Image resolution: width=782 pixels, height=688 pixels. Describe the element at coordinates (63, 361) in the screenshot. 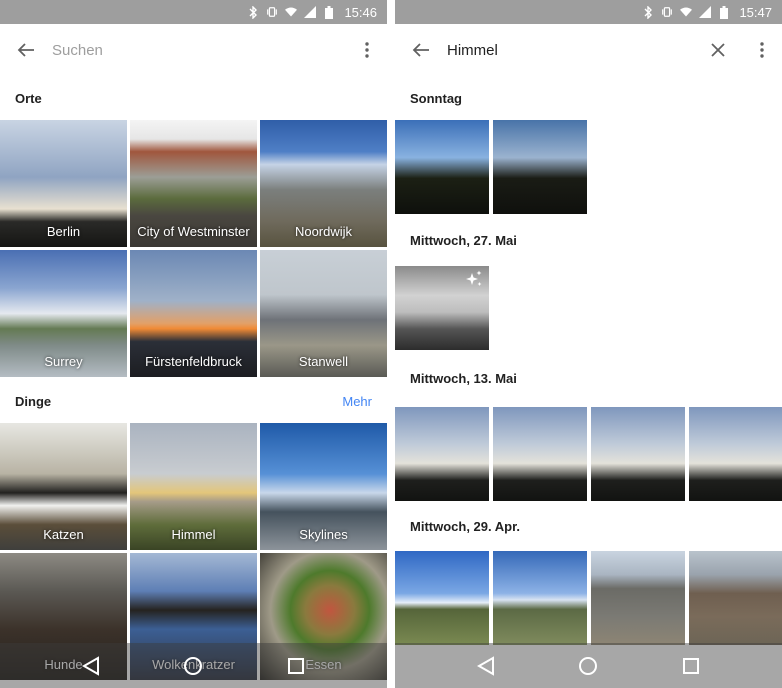

I see `tile-label: Surrey` at that location.